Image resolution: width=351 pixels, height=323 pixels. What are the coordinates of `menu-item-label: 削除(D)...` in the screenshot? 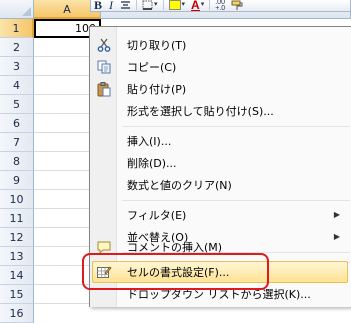 It's located at (152, 163).